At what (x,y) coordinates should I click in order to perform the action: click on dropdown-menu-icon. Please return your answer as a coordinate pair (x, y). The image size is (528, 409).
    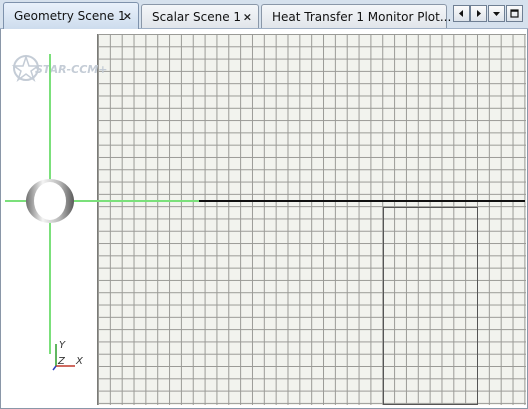
    Looking at the image, I should click on (496, 14).